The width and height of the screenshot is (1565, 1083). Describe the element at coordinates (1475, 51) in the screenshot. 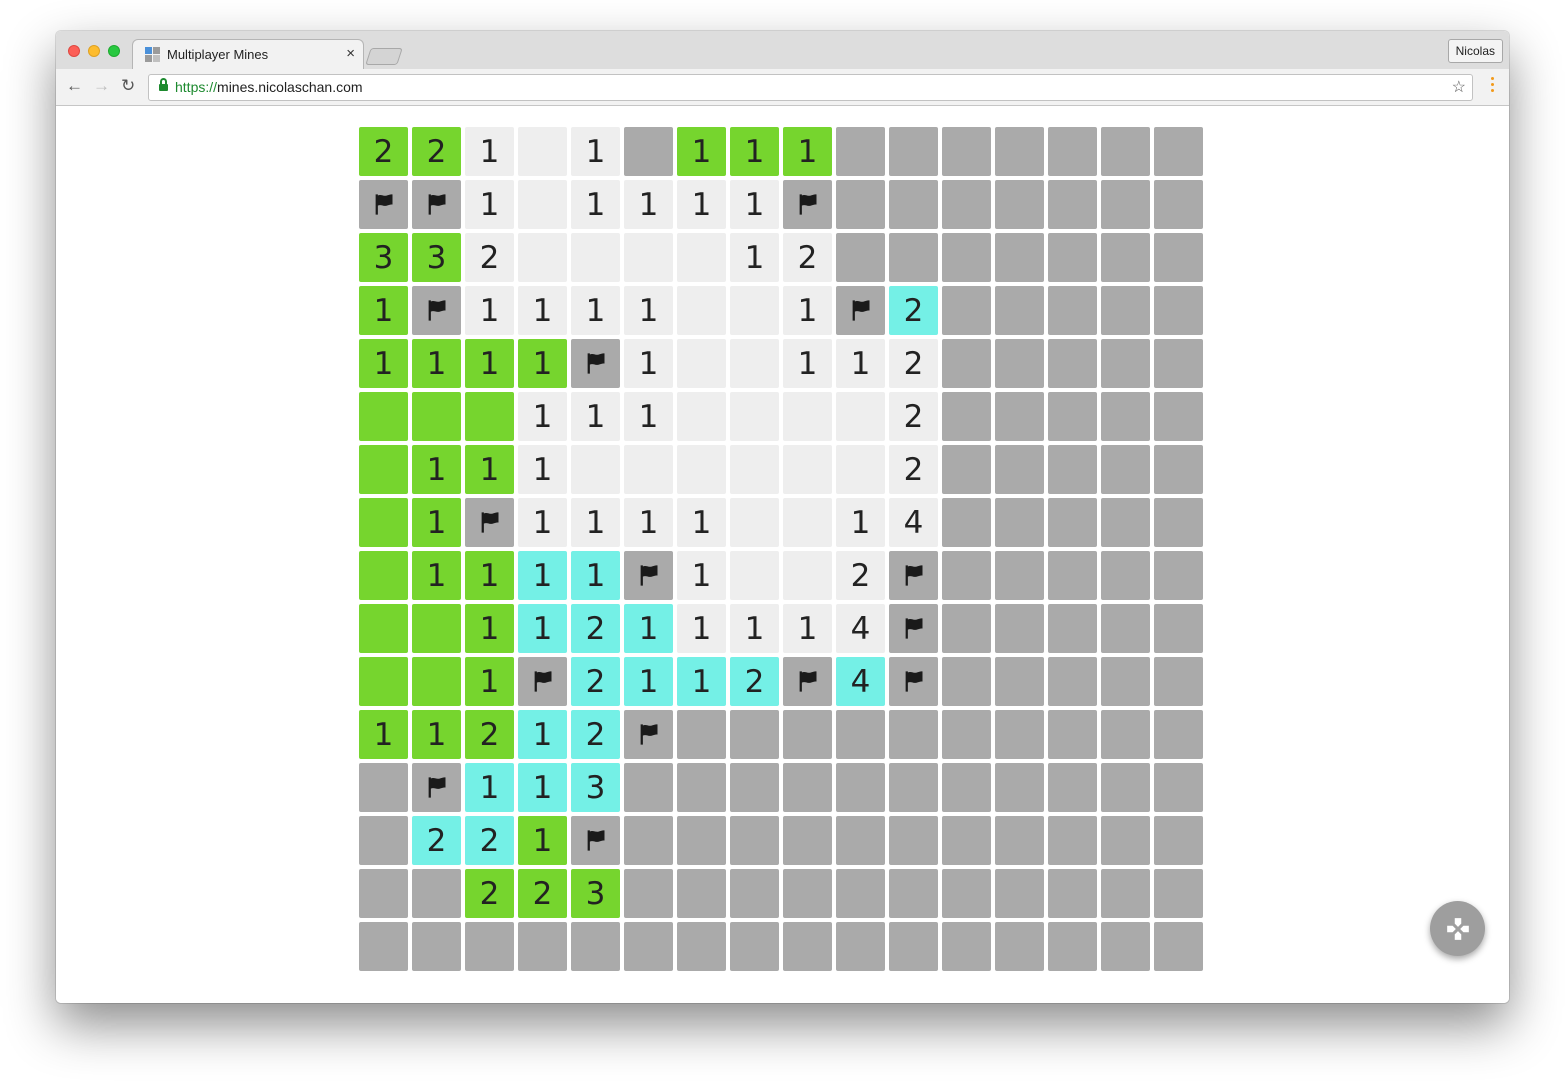

I see `profile-button: Nicolas` at that location.